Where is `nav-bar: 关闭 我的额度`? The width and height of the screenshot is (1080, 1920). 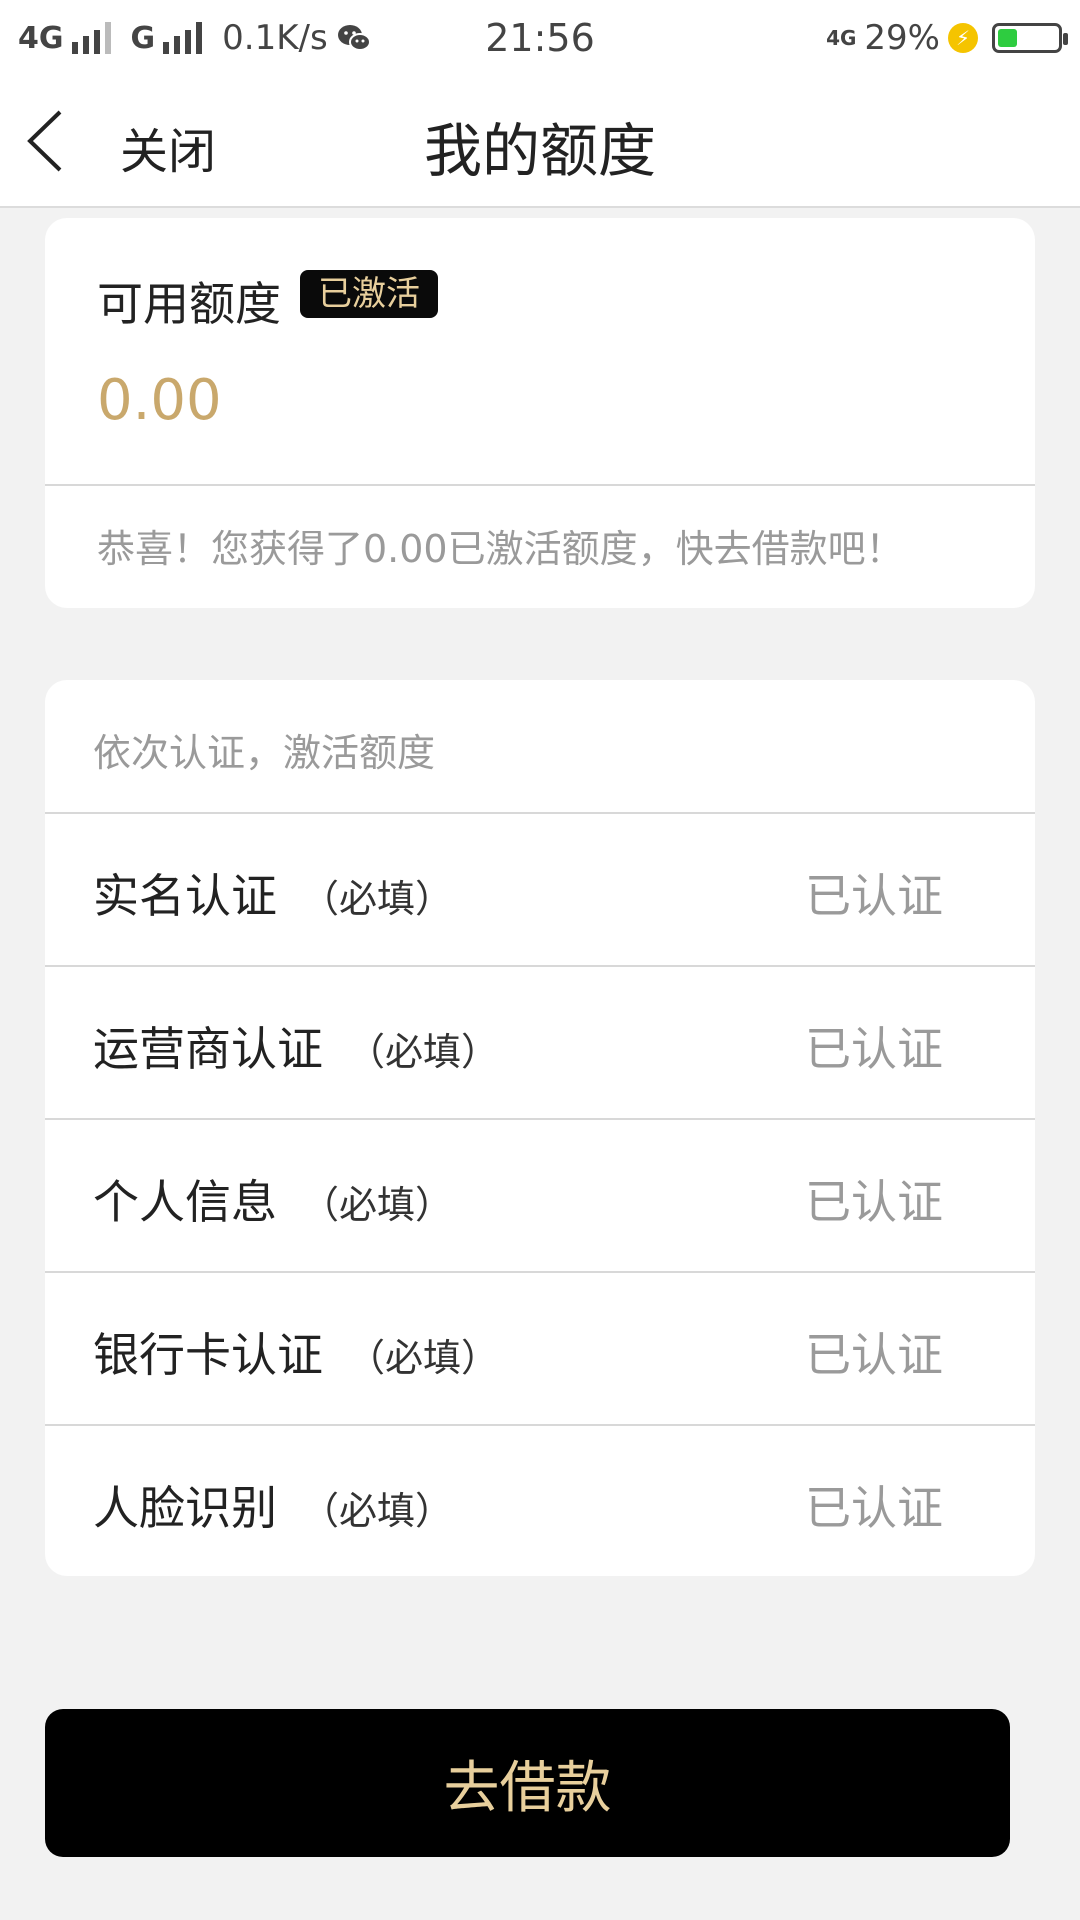 nav-bar: 关闭 我的额度 is located at coordinates (540, 142).